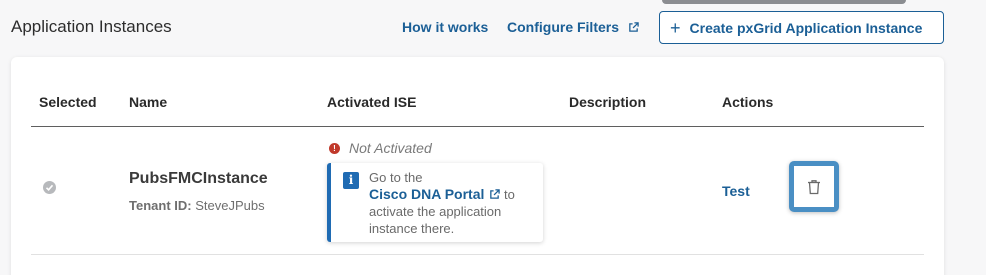 Image resolution: width=986 pixels, height=275 pixels. I want to click on column-header-selected: Selected, so click(68, 102).